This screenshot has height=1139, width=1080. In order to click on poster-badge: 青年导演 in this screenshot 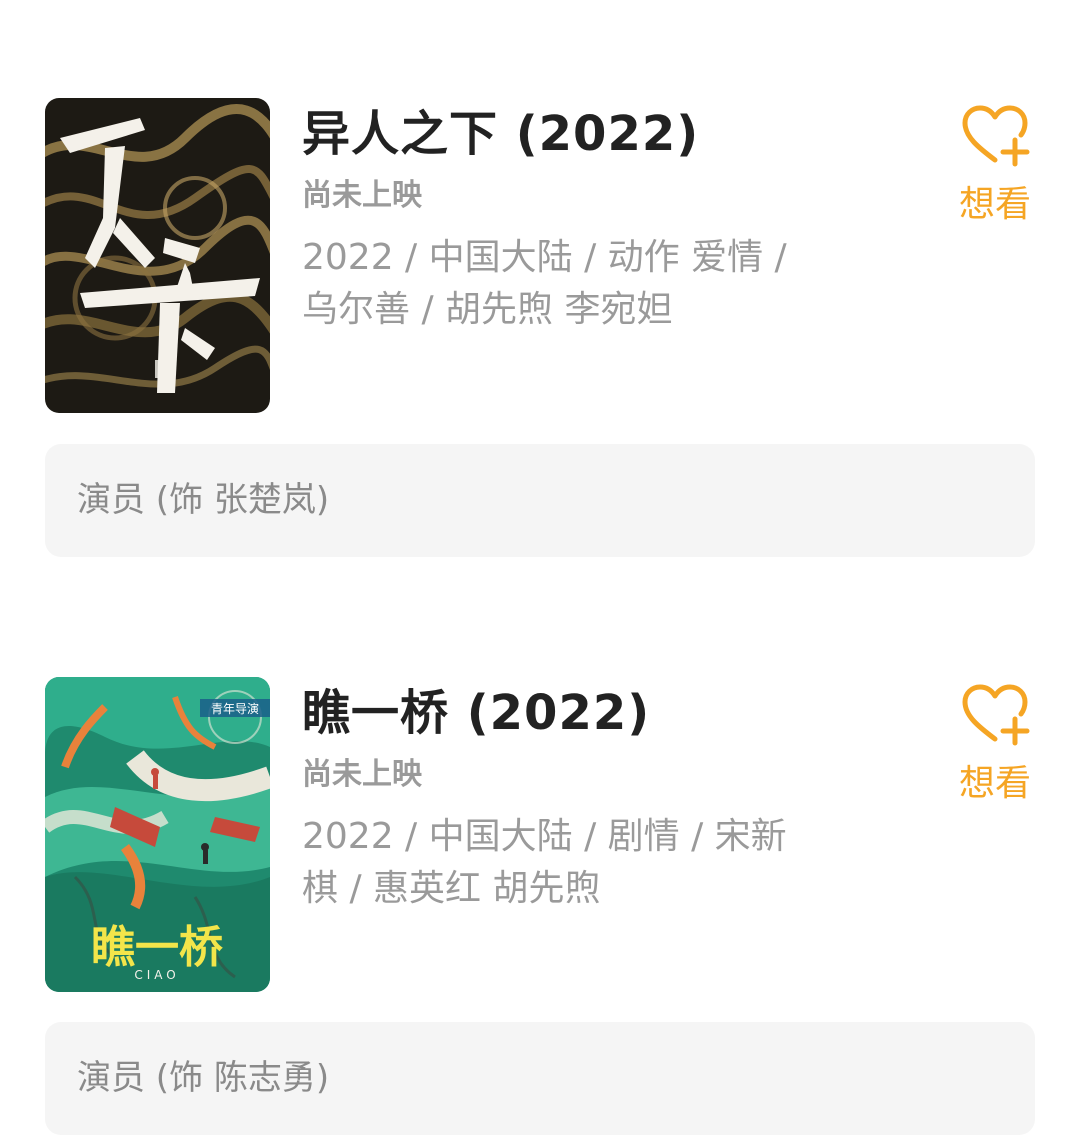, I will do `click(235, 708)`.